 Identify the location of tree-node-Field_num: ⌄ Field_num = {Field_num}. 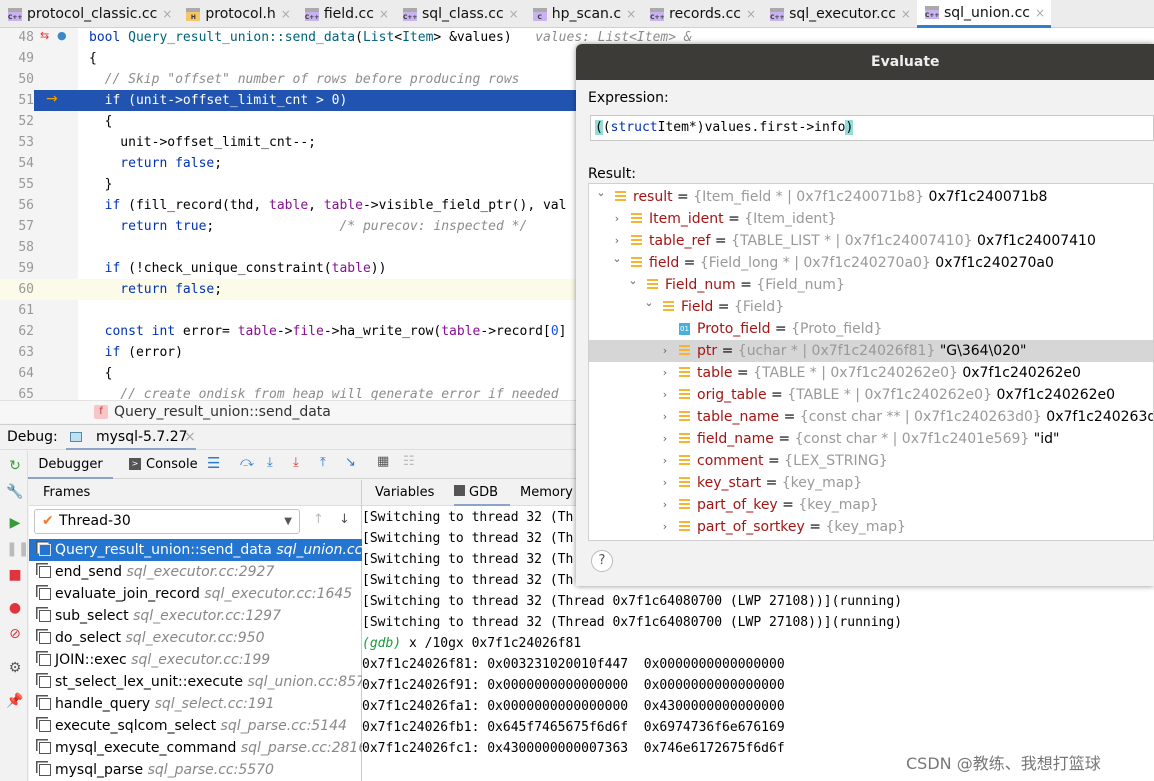
(871, 285).